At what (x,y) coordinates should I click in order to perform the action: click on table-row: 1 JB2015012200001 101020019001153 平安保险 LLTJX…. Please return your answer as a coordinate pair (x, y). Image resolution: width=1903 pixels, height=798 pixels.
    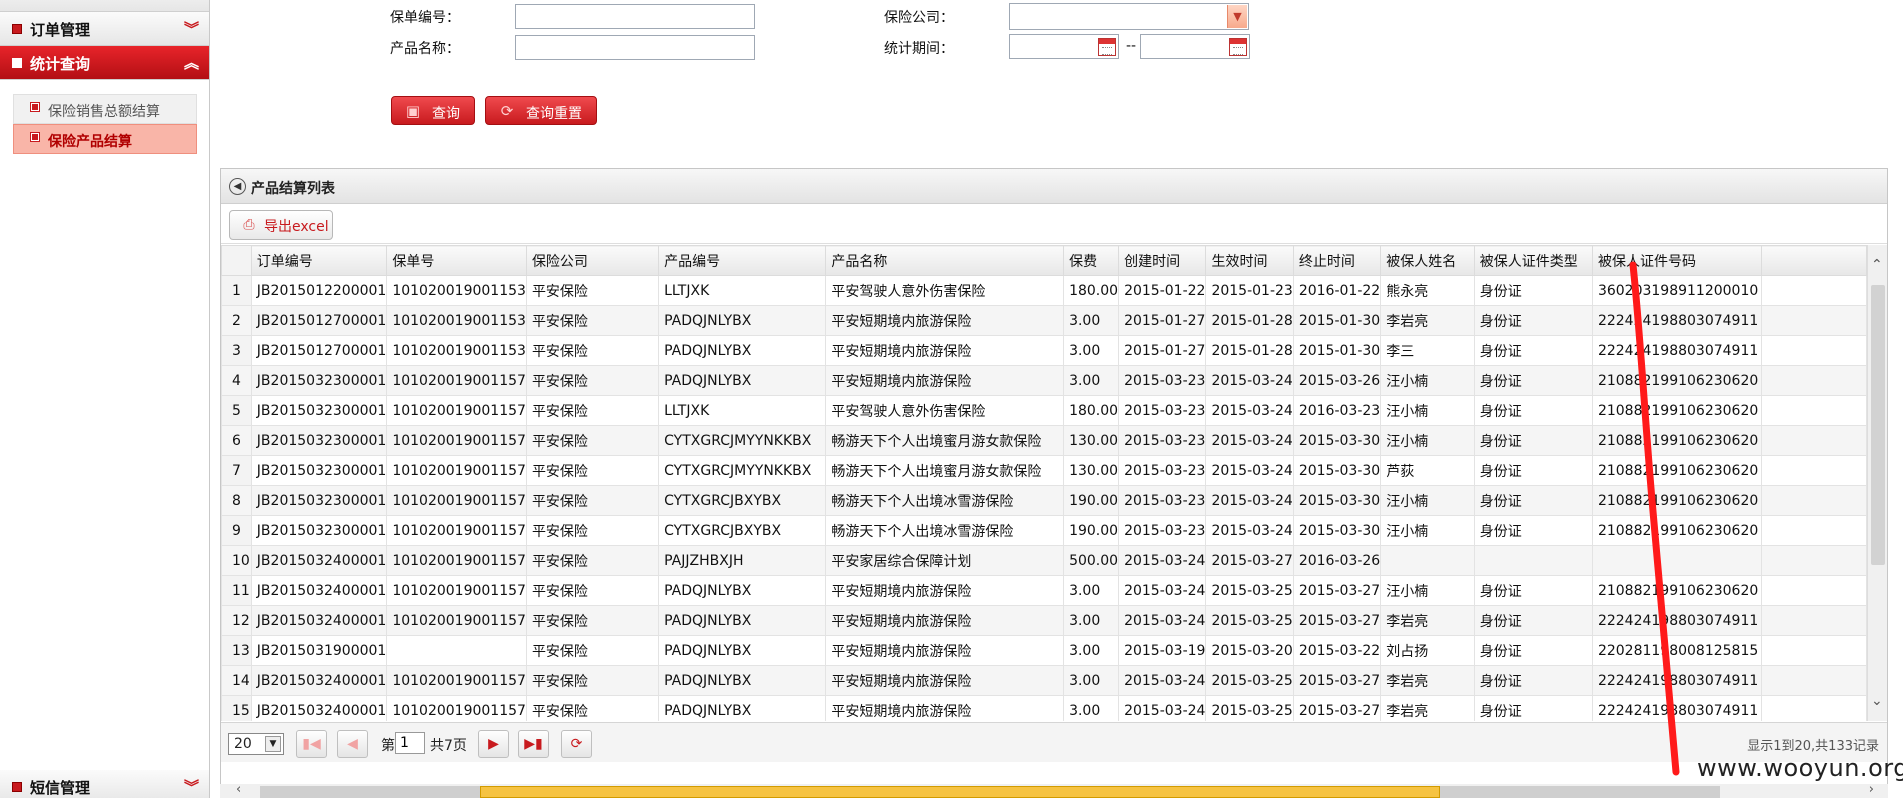
    Looking at the image, I should click on (1044, 290).